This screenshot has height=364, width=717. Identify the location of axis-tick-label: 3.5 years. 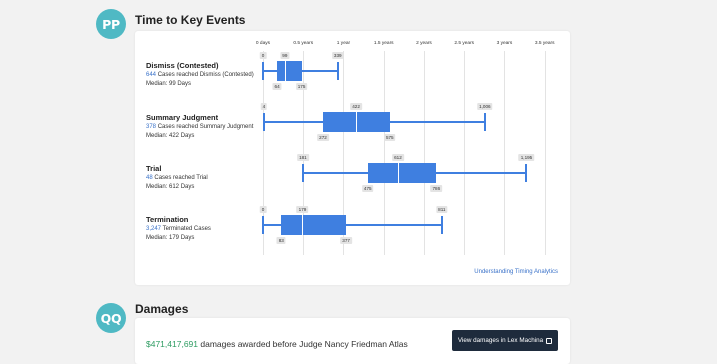
(544, 43).